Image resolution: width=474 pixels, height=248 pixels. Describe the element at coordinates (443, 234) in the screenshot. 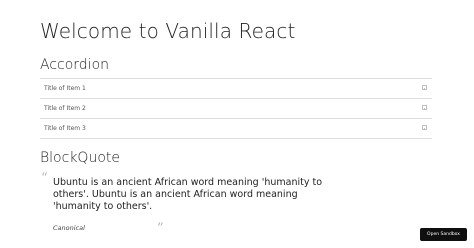

I see `open-sandbox-button: Open Sandbox` at that location.